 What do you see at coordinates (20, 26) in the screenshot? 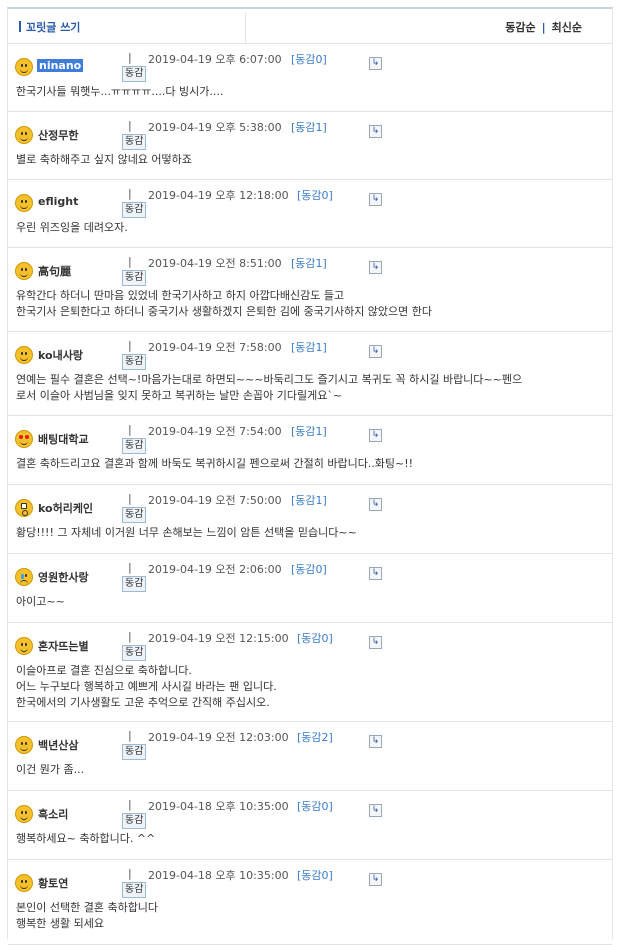
I see `title-marker` at bounding box center [20, 26].